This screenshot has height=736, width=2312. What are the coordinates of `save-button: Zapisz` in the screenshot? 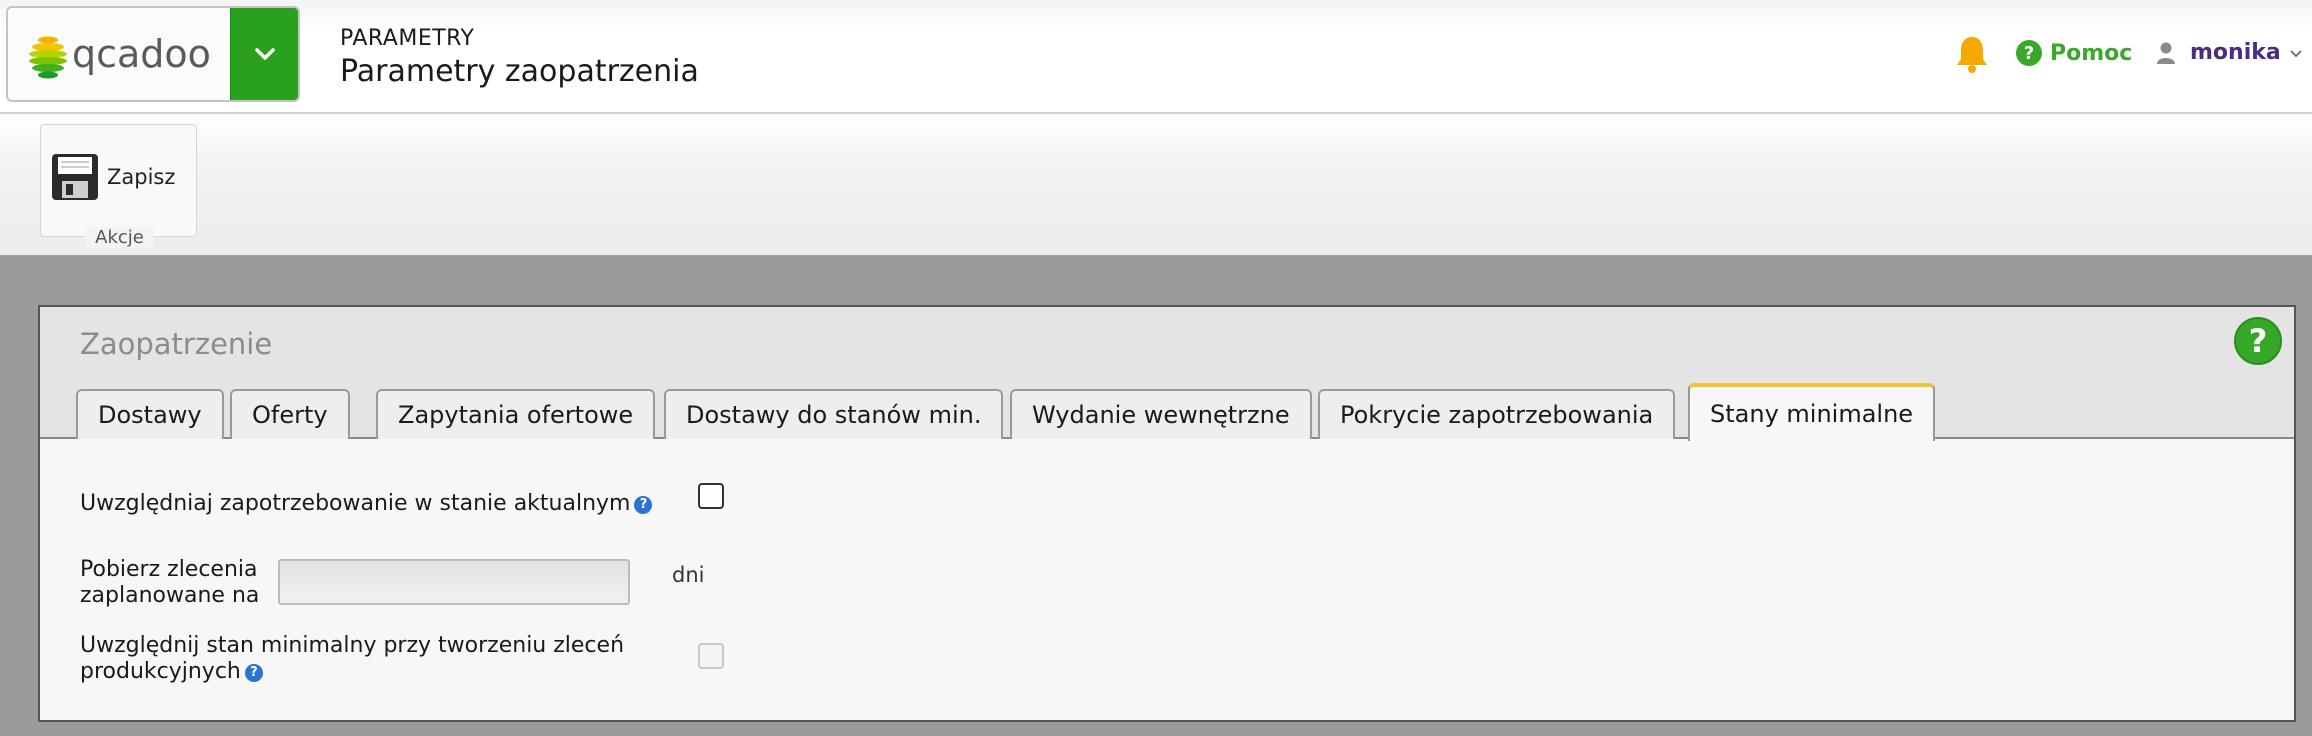 It's located at (113, 177).